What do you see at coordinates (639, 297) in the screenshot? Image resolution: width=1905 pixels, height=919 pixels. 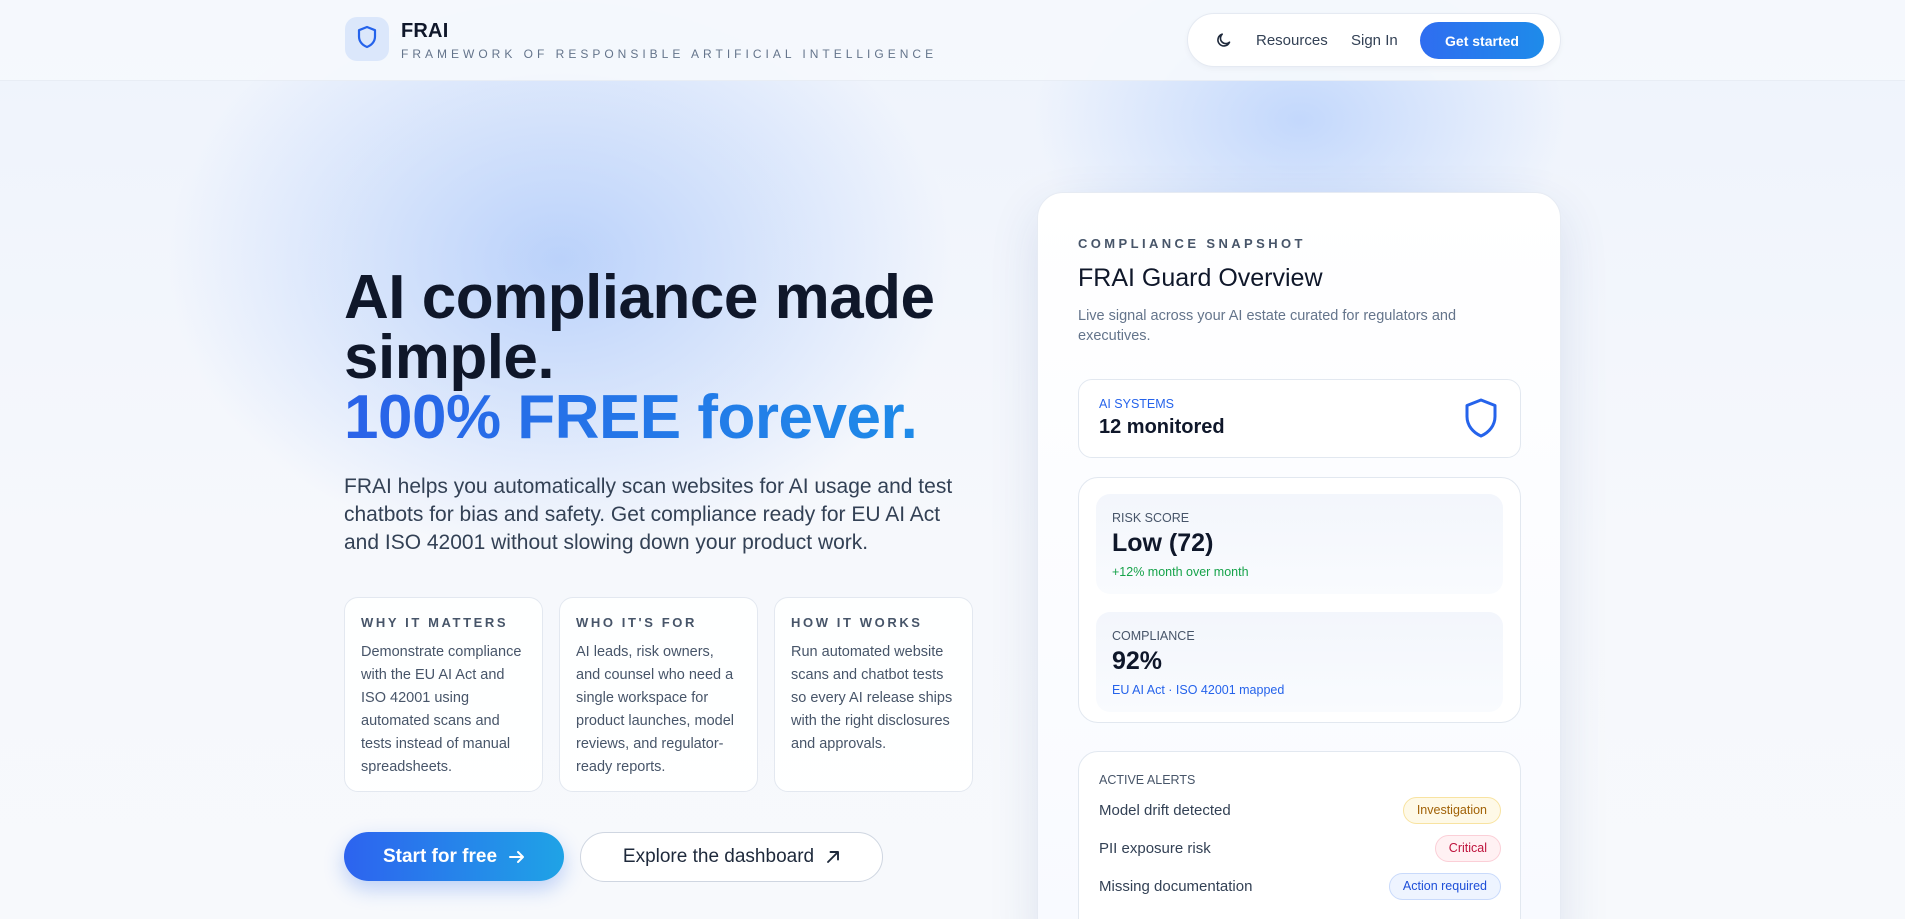 I see `hero-title-line-1: AI compliance made` at bounding box center [639, 297].